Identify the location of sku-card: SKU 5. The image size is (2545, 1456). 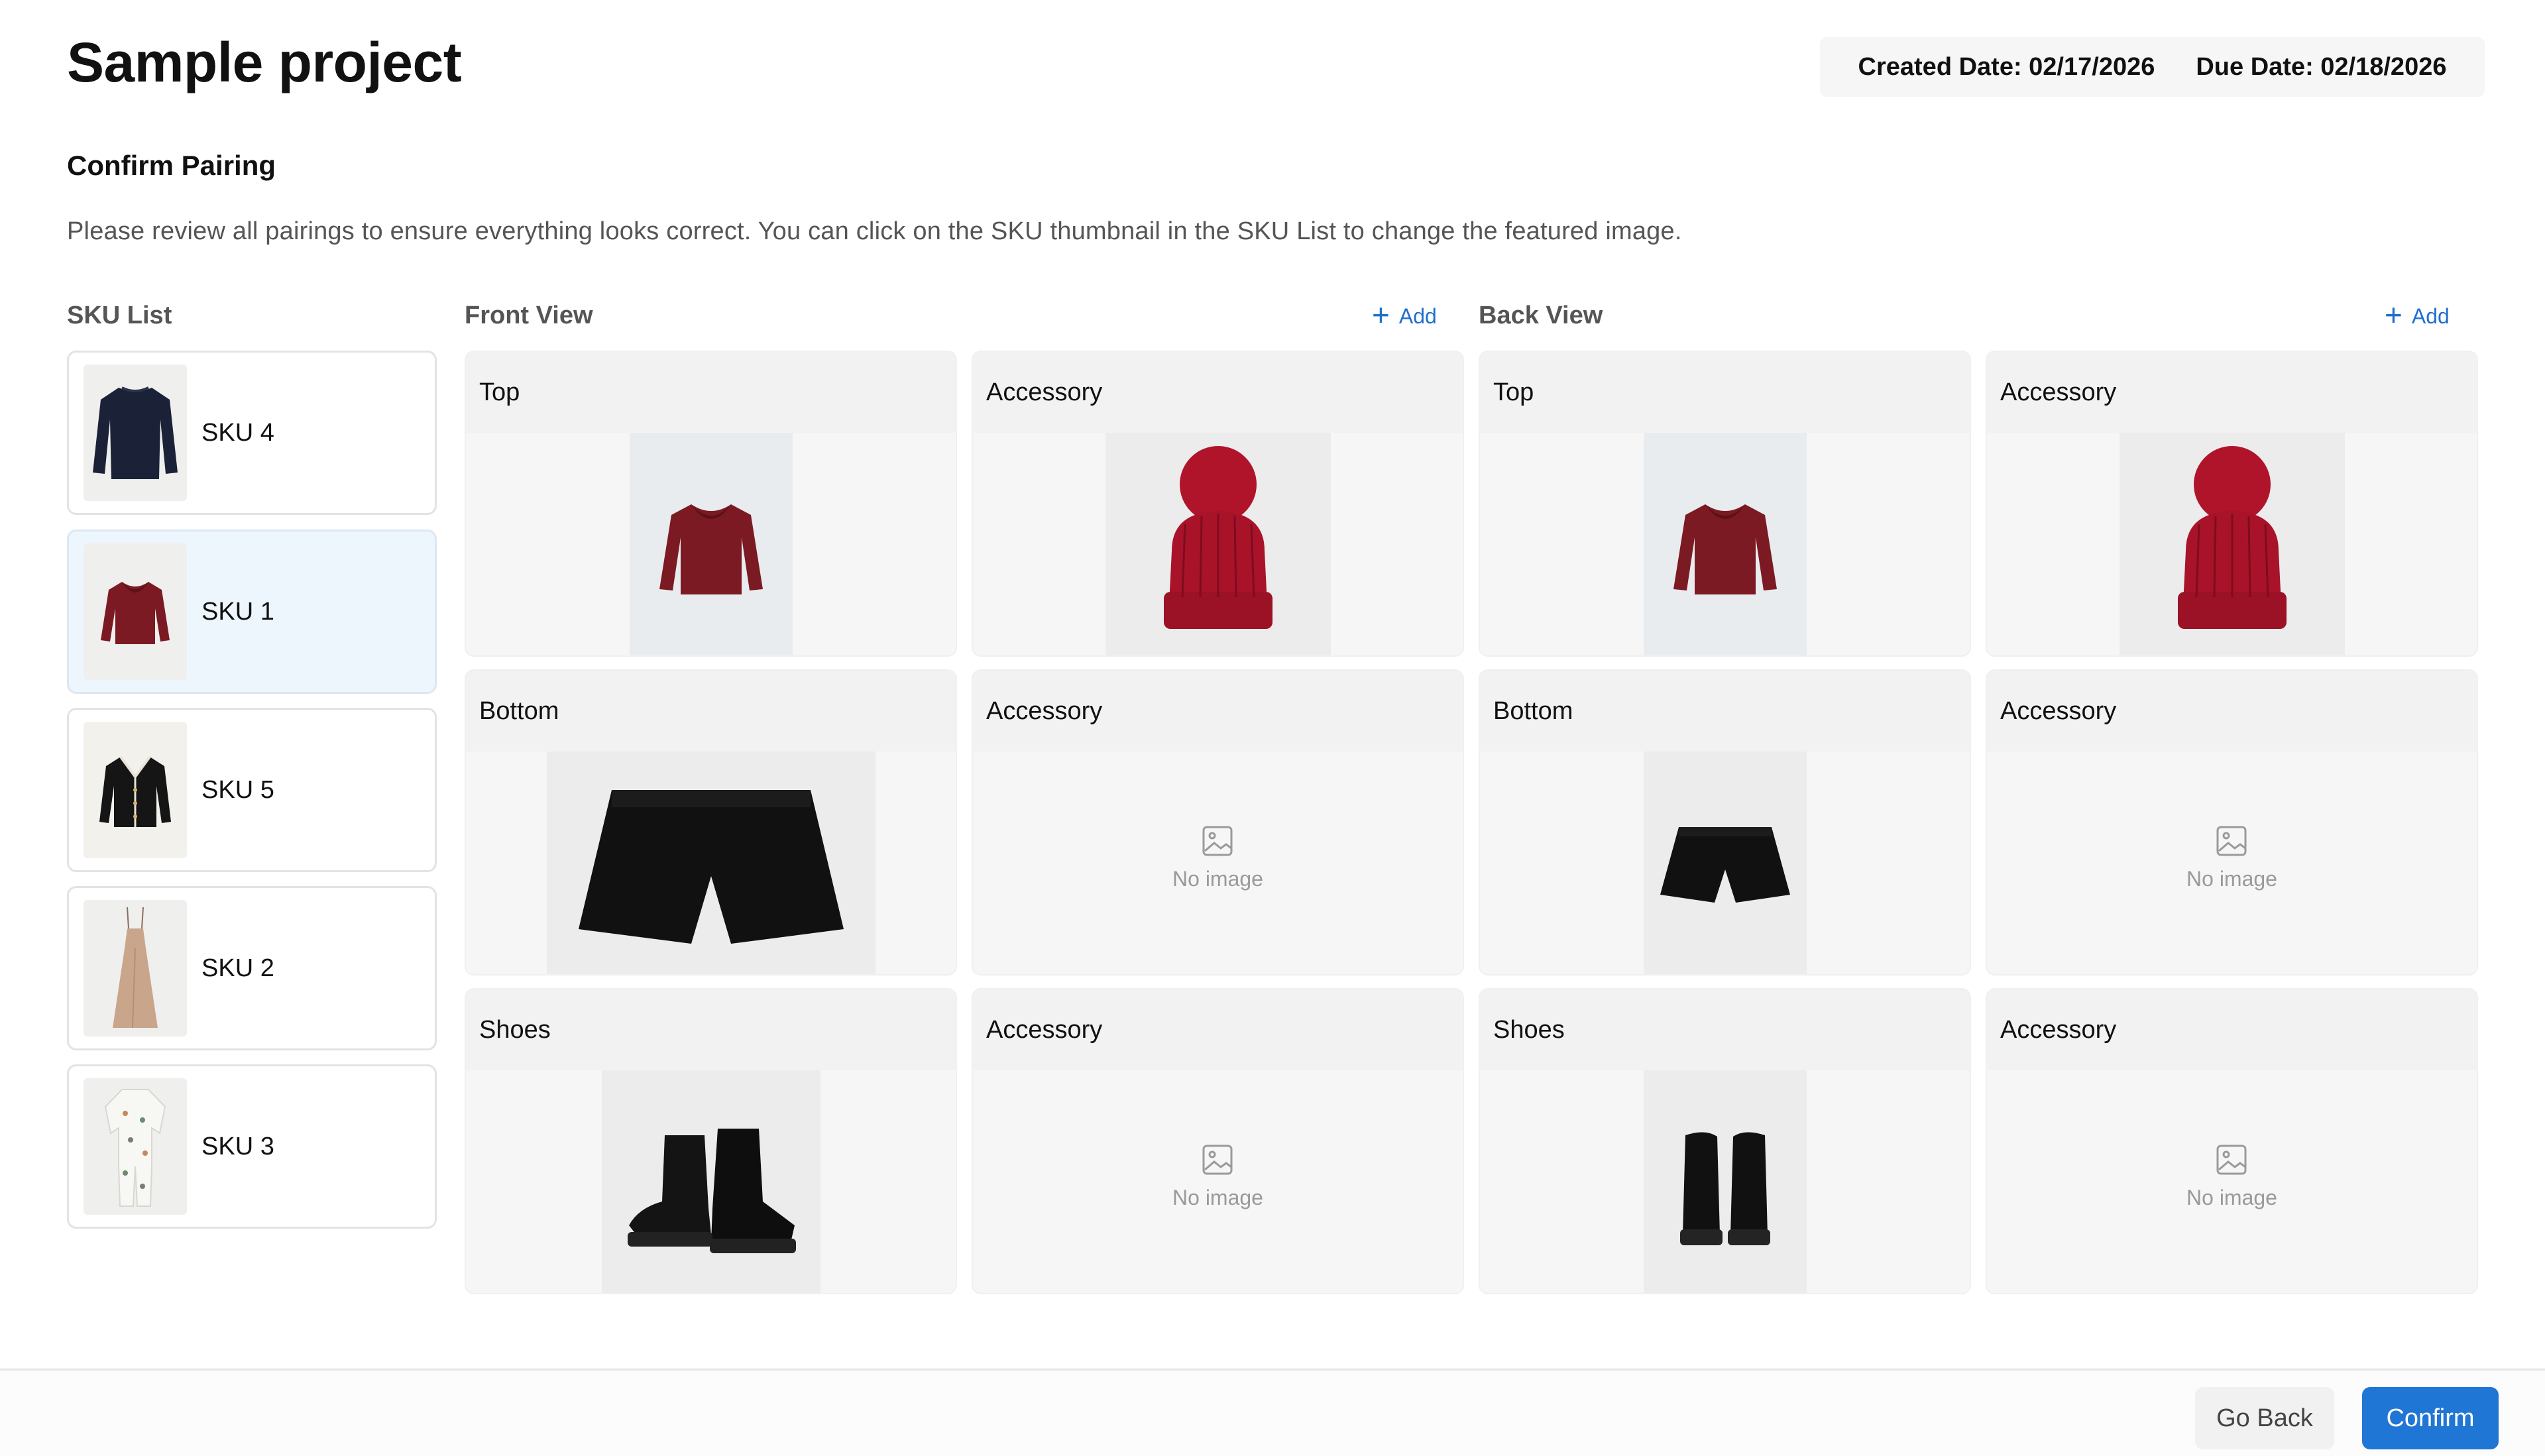
(252, 790).